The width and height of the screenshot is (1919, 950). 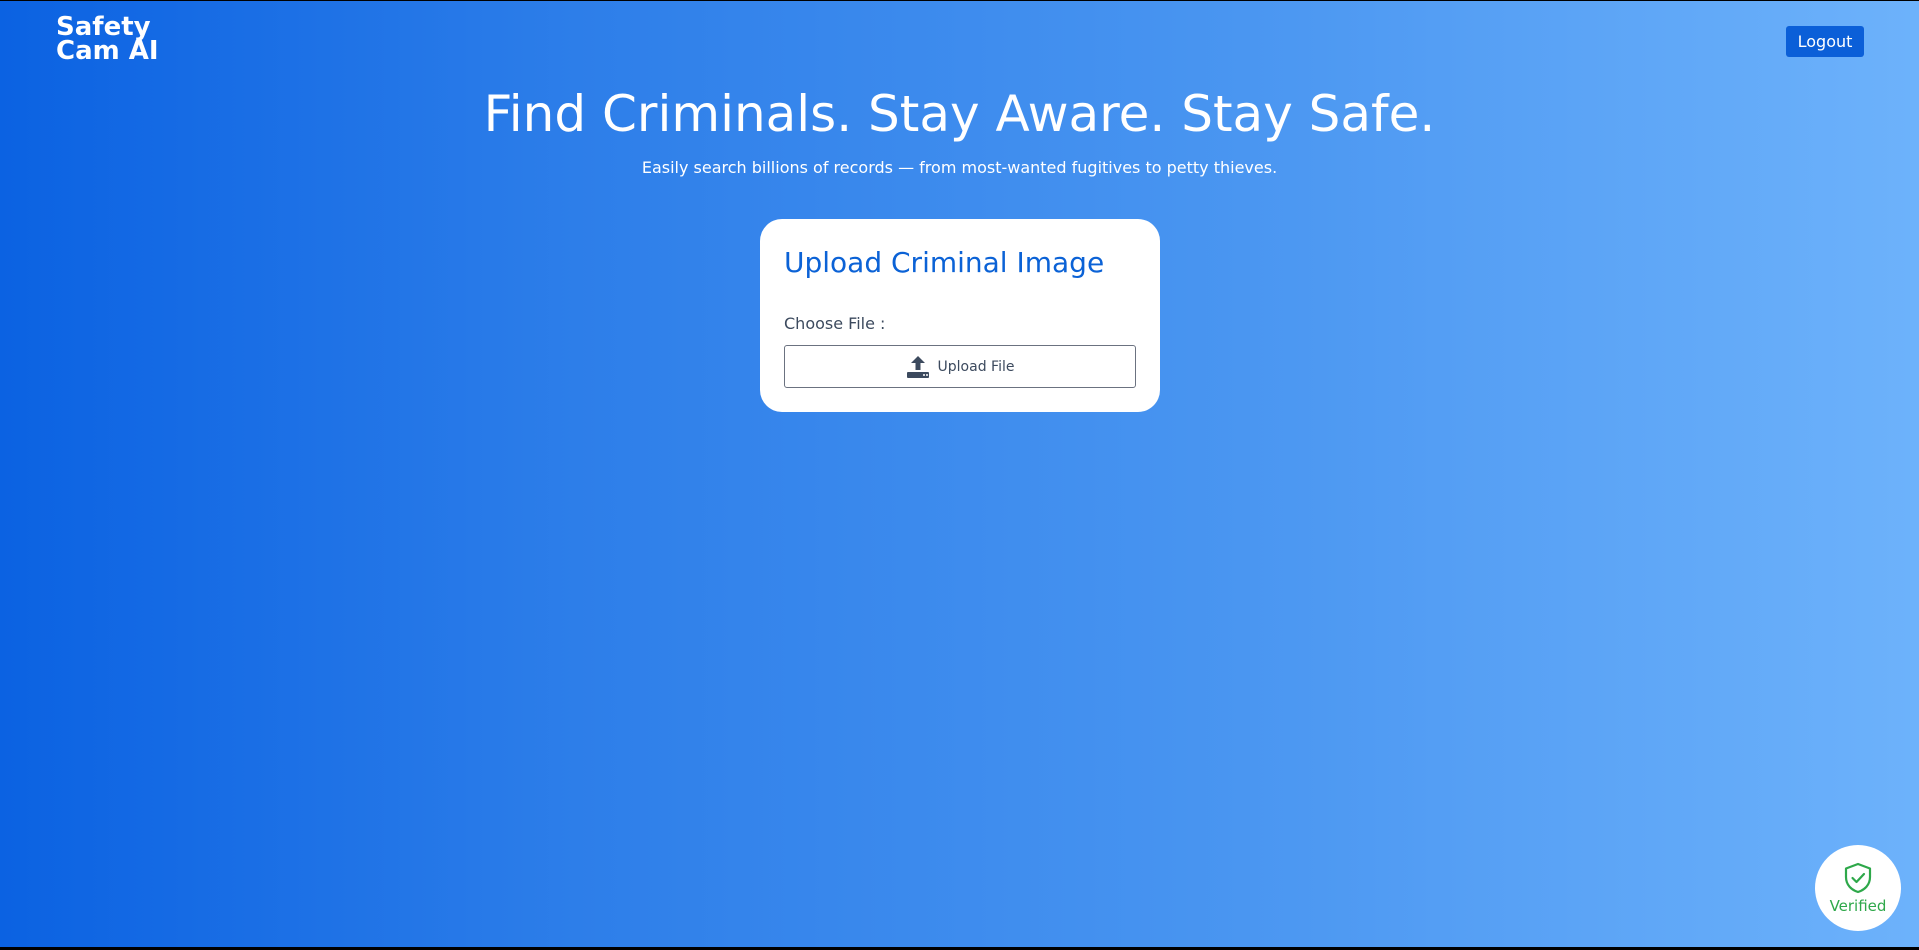 What do you see at coordinates (1858, 906) in the screenshot?
I see `verified-label: Verified` at bounding box center [1858, 906].